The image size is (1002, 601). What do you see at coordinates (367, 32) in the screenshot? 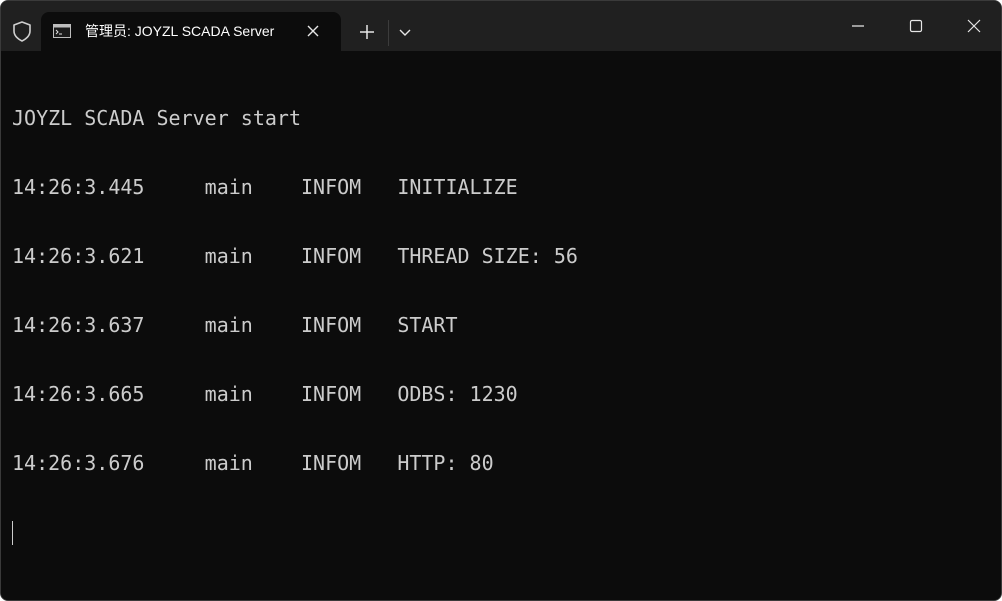
I see `plus-icon` at bounding box center [367, 32].